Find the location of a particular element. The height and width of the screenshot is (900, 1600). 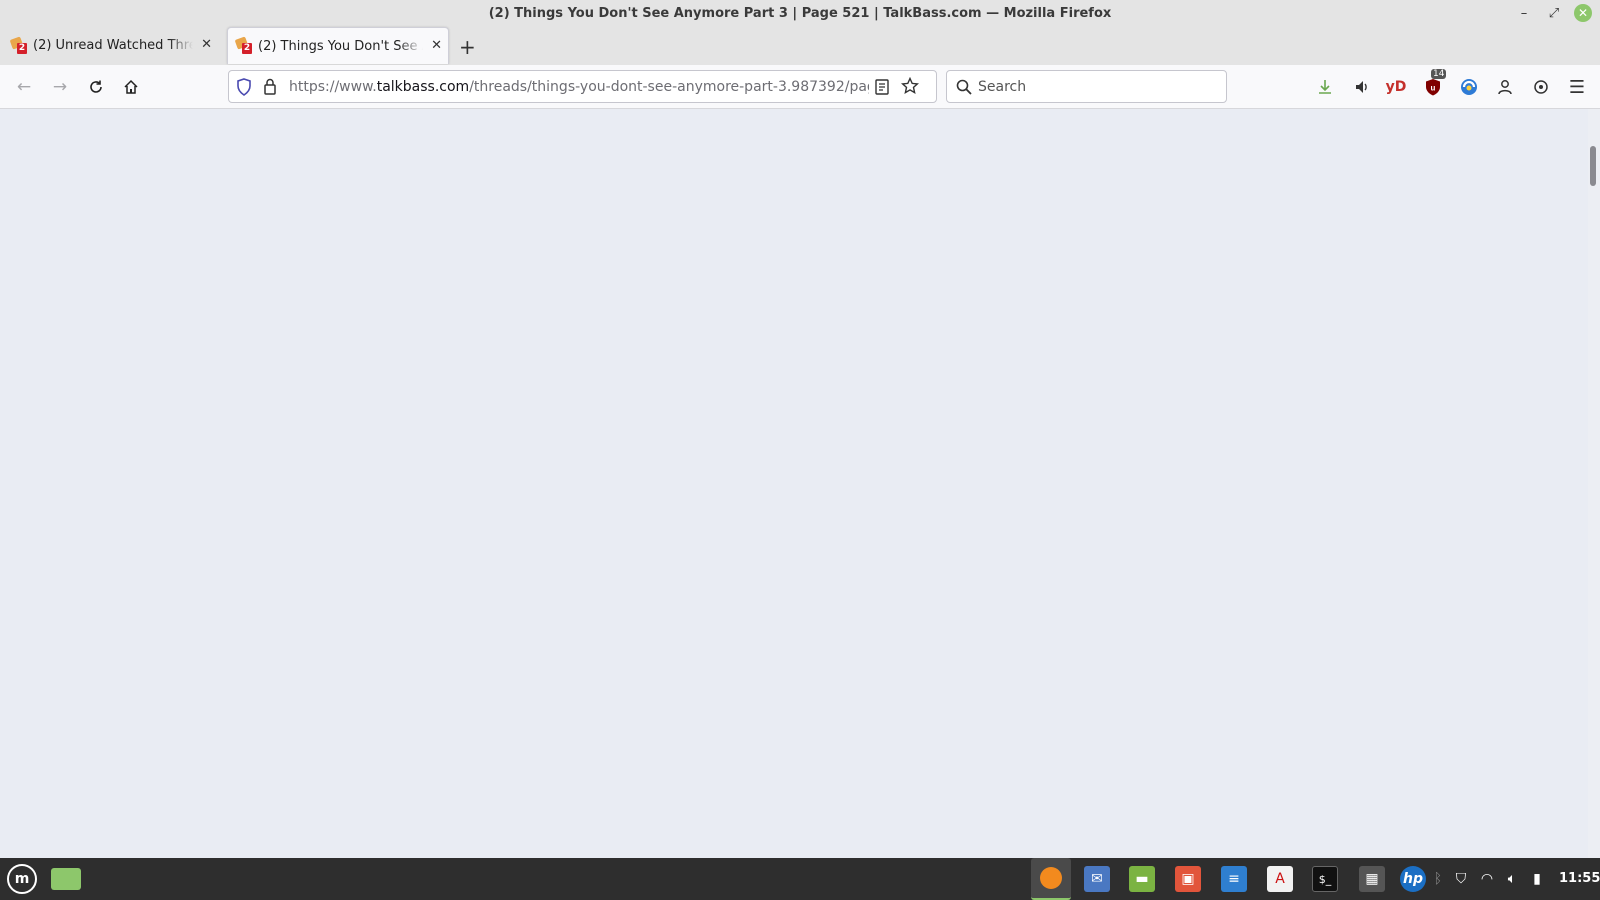

taskbar-files-button: ▬ is located at coordinates (1142, 879).